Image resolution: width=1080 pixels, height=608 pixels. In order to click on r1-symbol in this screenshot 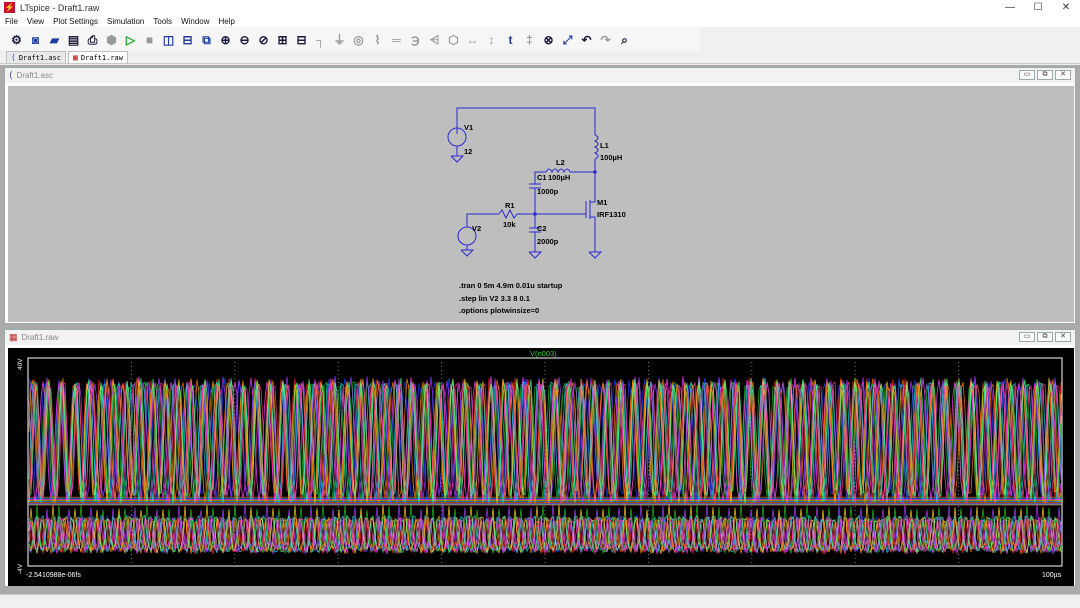, I will do `click(508, 214)`.